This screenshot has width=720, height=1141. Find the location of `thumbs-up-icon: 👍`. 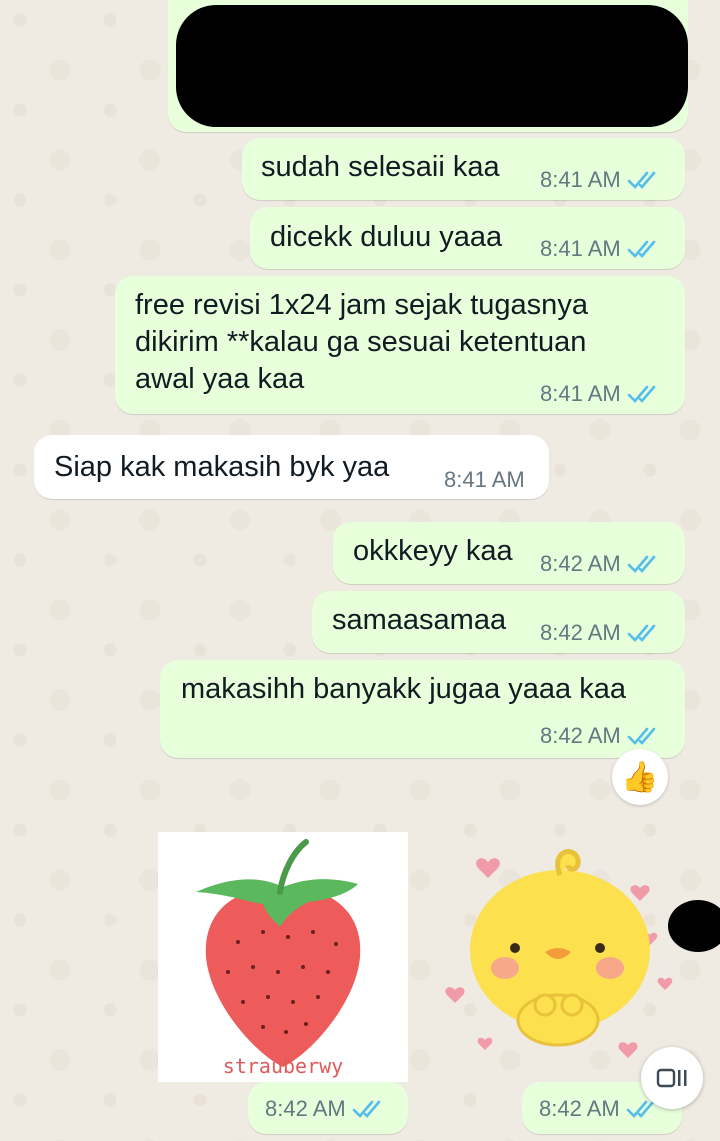

thumbs-up-icon: 👍 is located at coordinates (640, 777).